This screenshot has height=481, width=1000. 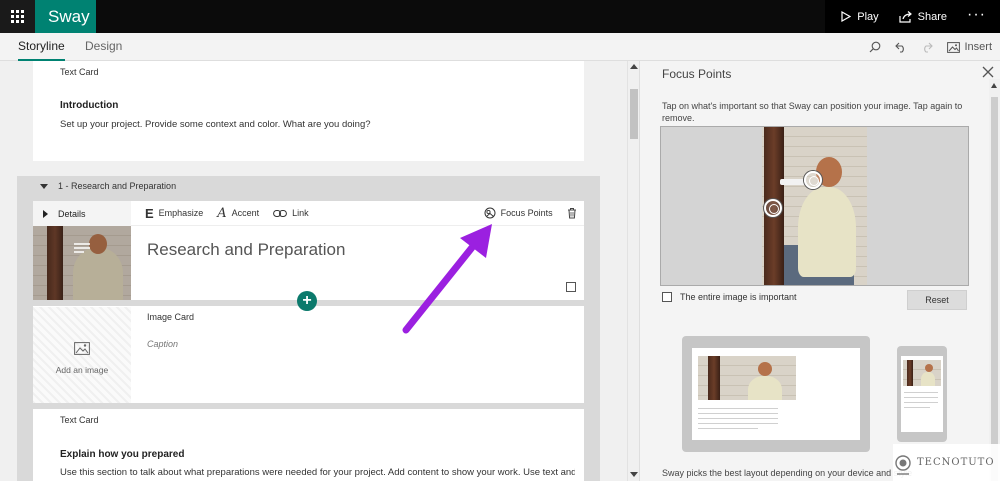 What do you see at coordinates (117, 186) in the screenshot?
I see `section-title: 1 - Research and Preparation` at bounding box center [117, 186].